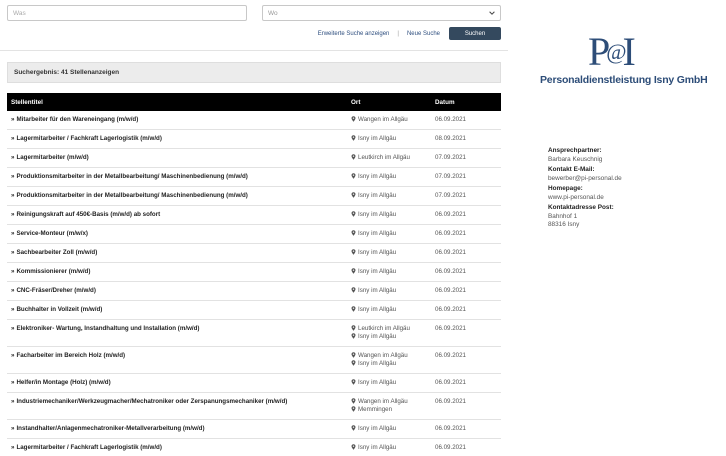 This screenshot has width=726, height=456. Describe the element at coordinates (629, 51) in the screenshot. I see `logo-mark-i: I` at that location.